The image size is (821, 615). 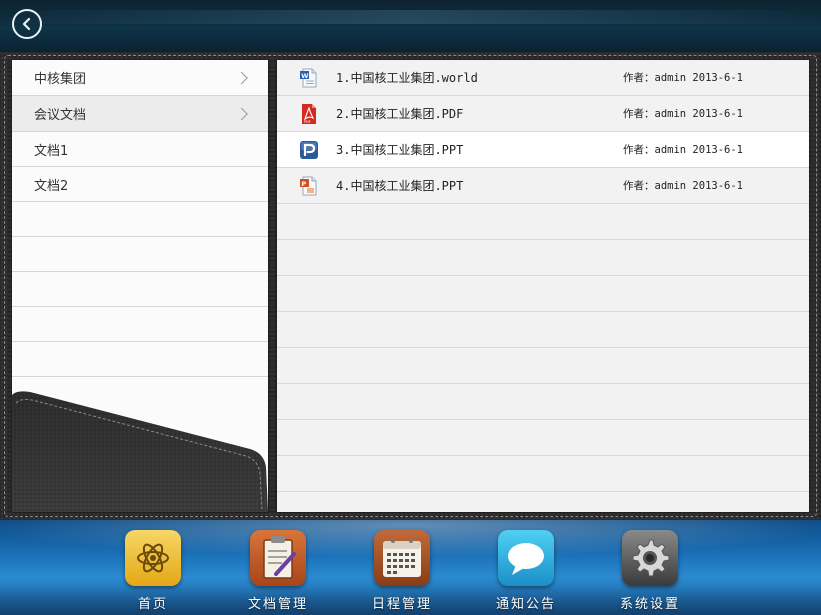 I want to click on sidebar-item-doc1: 文档1, so click(x=140, y=149).